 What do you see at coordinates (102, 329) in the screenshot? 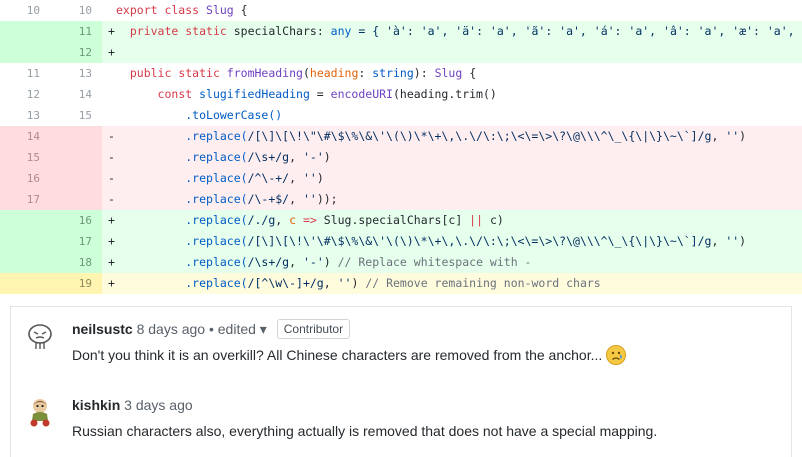
I see `comment-author: neilsustc` at bounding box center [102, 329].